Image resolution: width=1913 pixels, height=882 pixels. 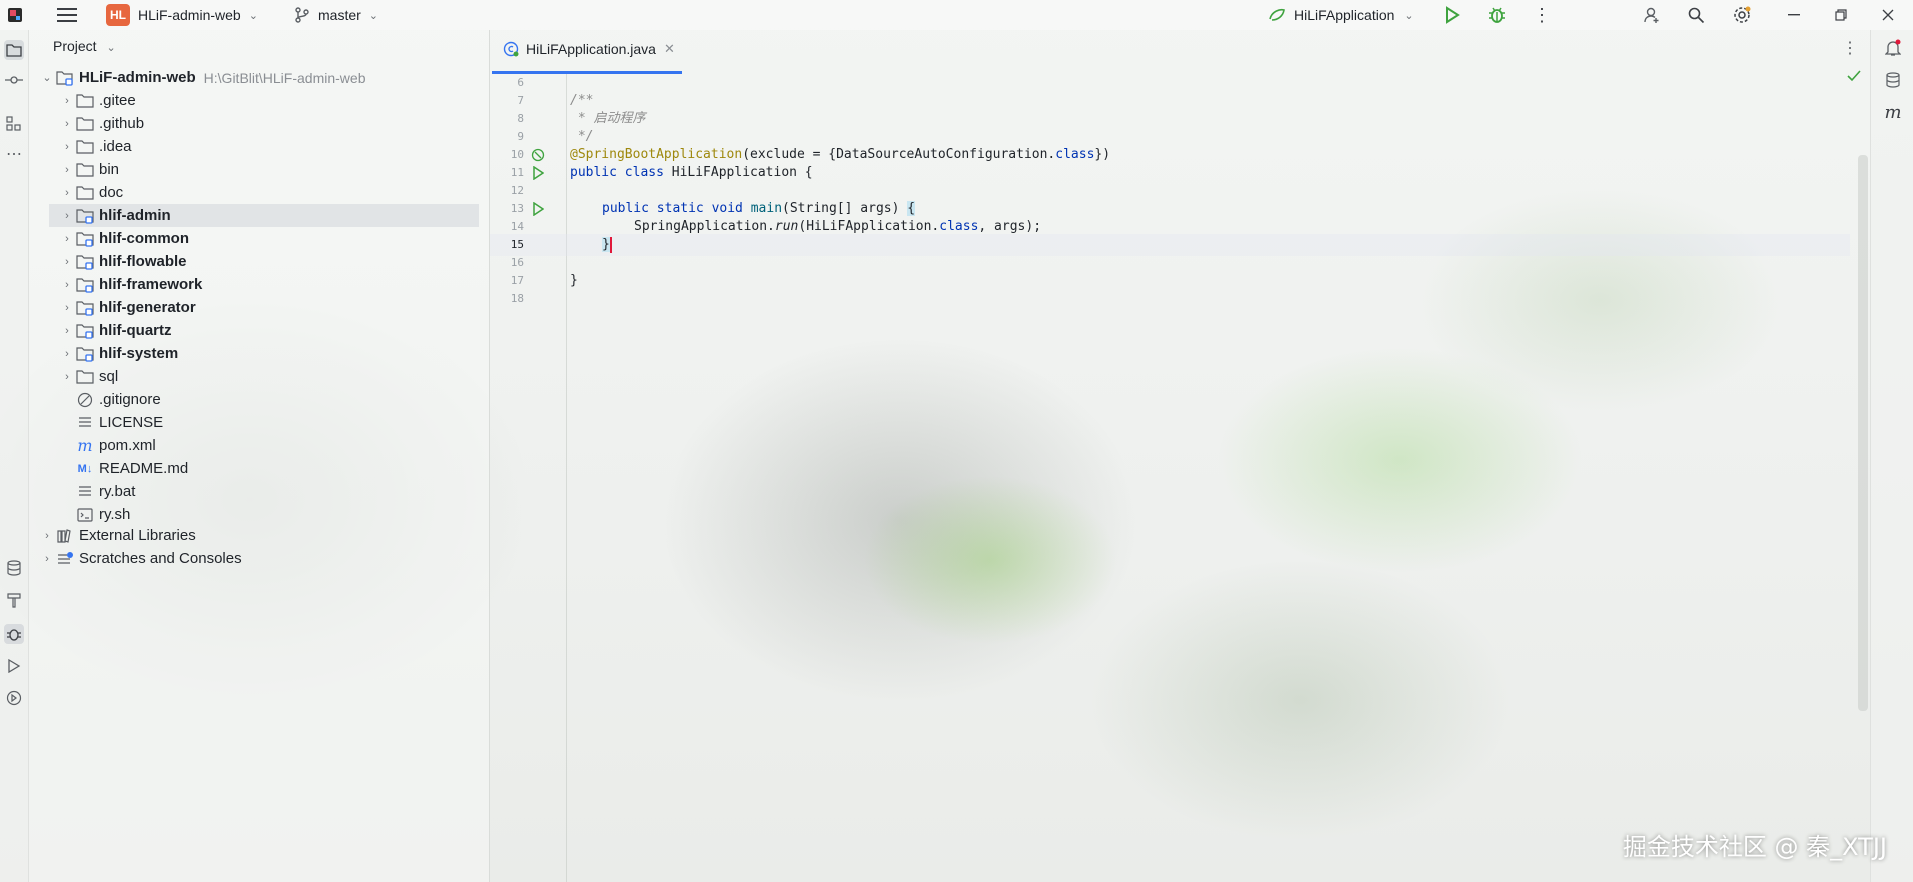 I want to click on folder-icon, so click(x=85, y=193).